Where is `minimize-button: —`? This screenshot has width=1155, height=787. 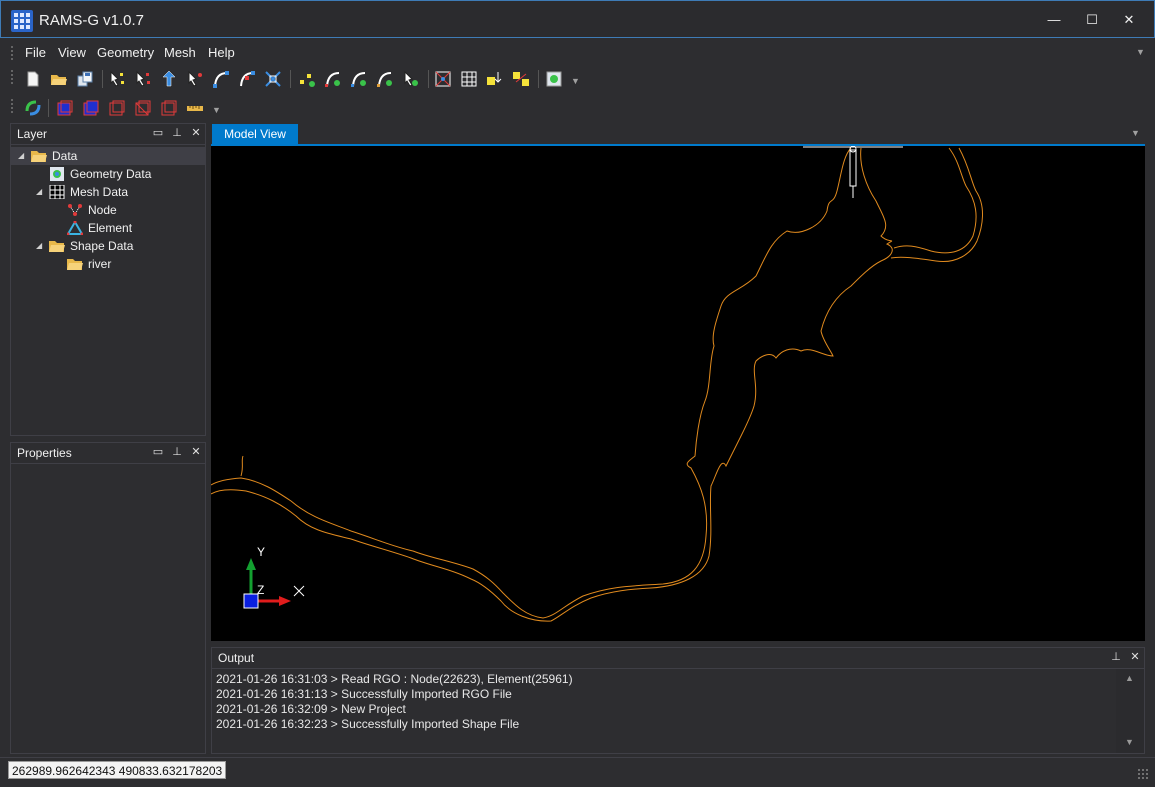
minimize-button: — is located at coordinates (1054, 20).